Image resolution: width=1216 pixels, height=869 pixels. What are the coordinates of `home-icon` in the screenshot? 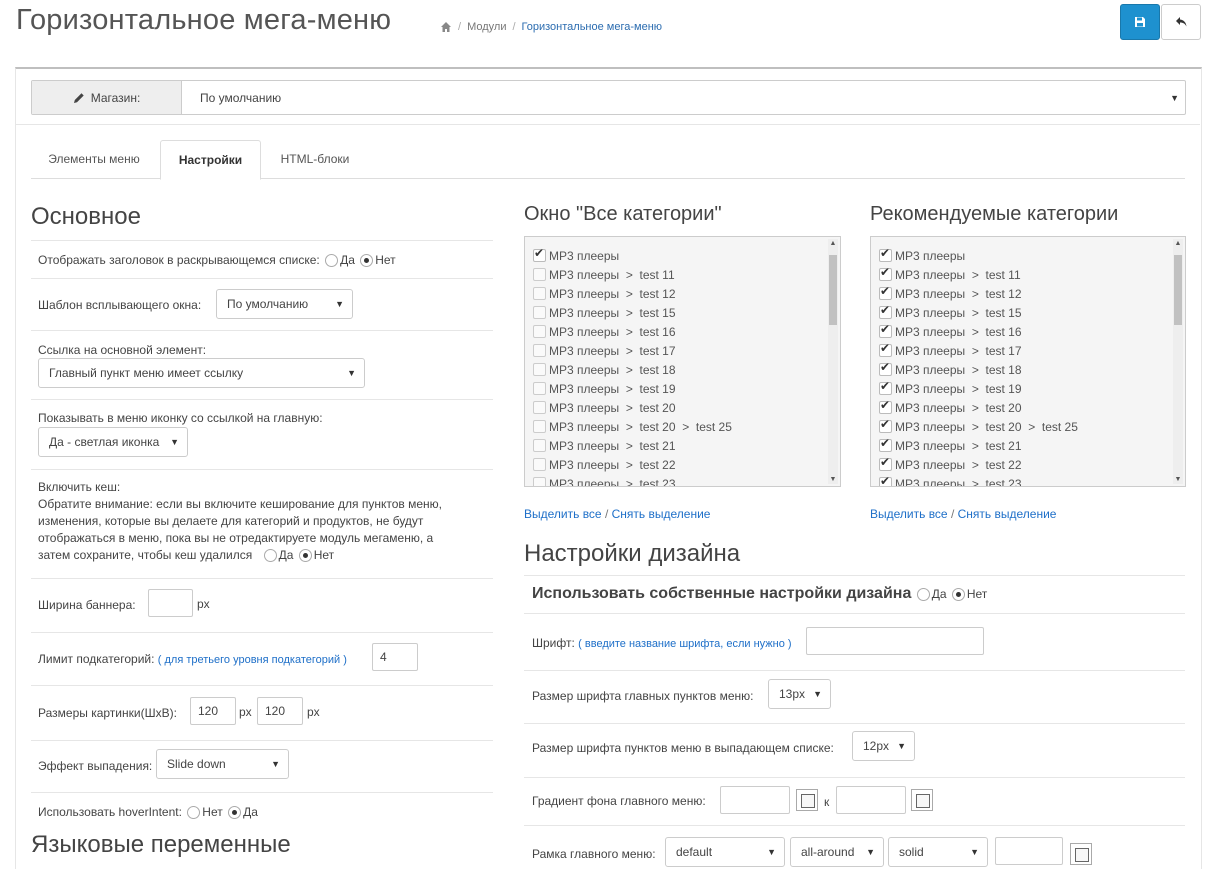 It's located at (446, 27).